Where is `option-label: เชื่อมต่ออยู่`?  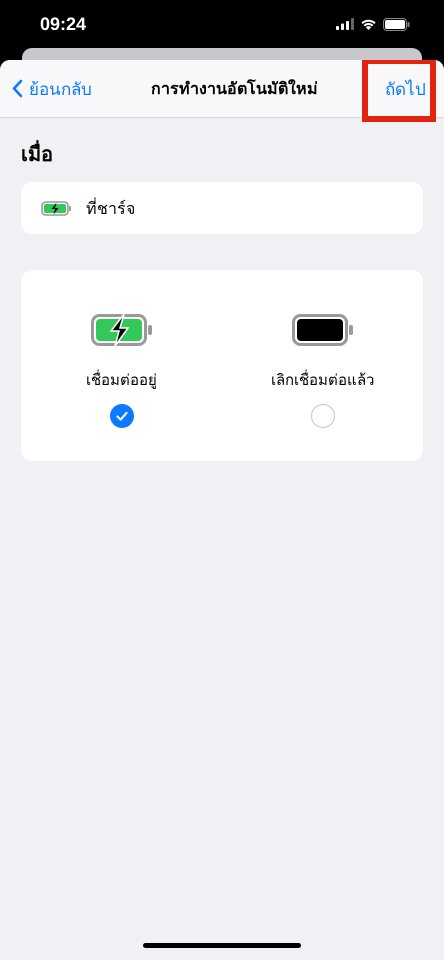 option-label: เชื่อมต่ออยู่ is located at coordinates (121, 379).